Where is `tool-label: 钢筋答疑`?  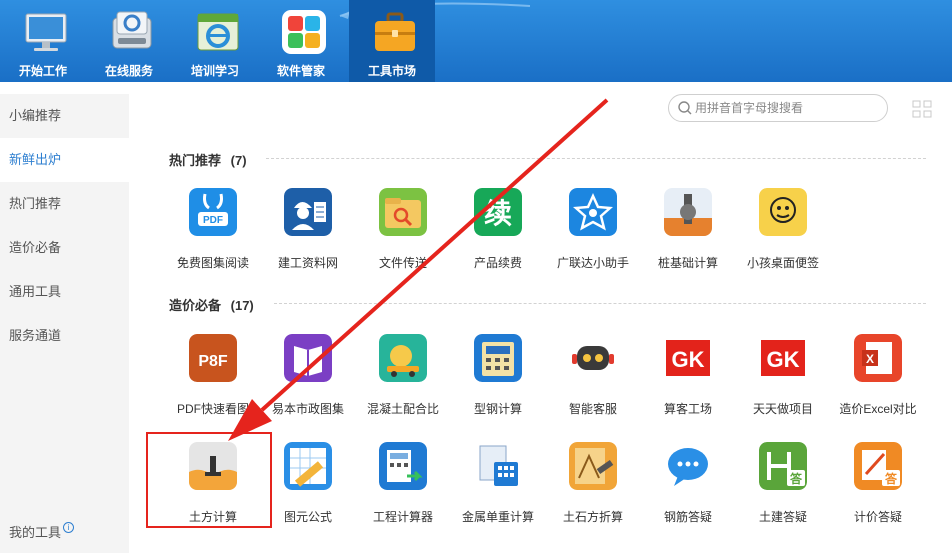 tool-label: 钢筋答疑 is located at coordinates (687, 517).